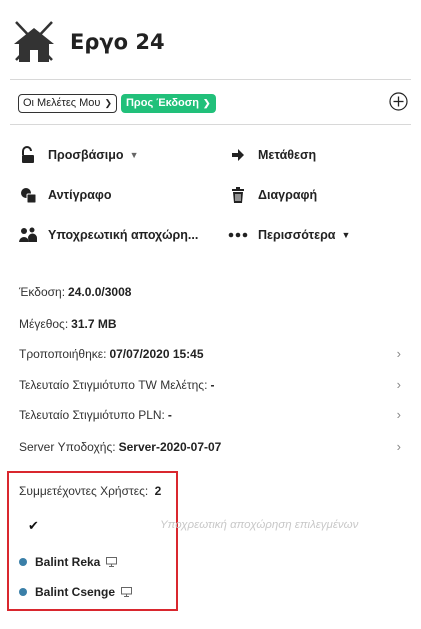  What do you see at coordinates (259, 525) in the screenshot?
I see `force-release-selected-button: Υποχρεωτική αποχώρηση επιλεγμένων` at bounding box center [259, 525].